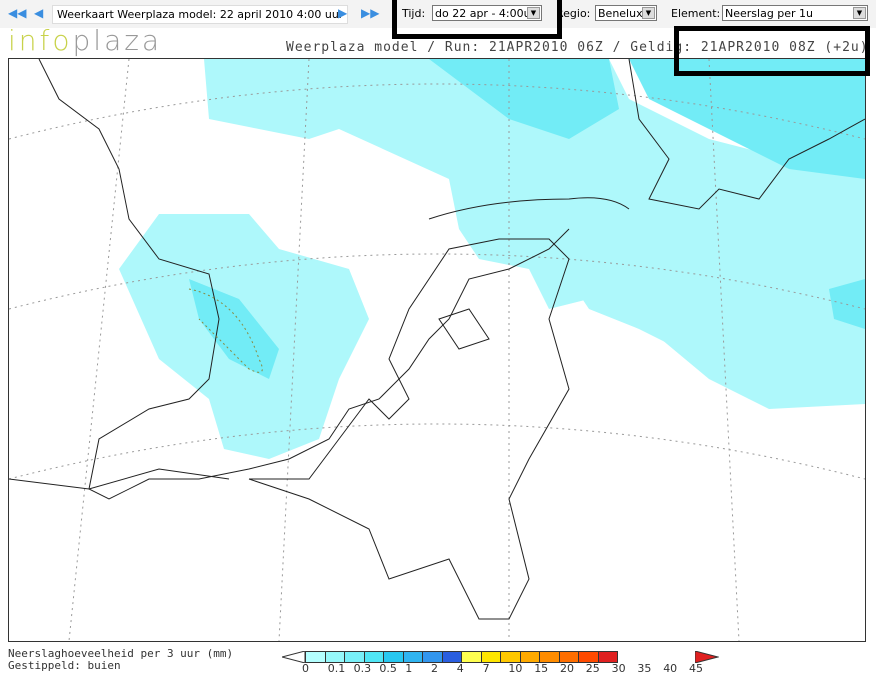  What do you see at coordinates (477, 19) in the screenshot?
I see `annotation-box-time` at bounding box center [477, 19].